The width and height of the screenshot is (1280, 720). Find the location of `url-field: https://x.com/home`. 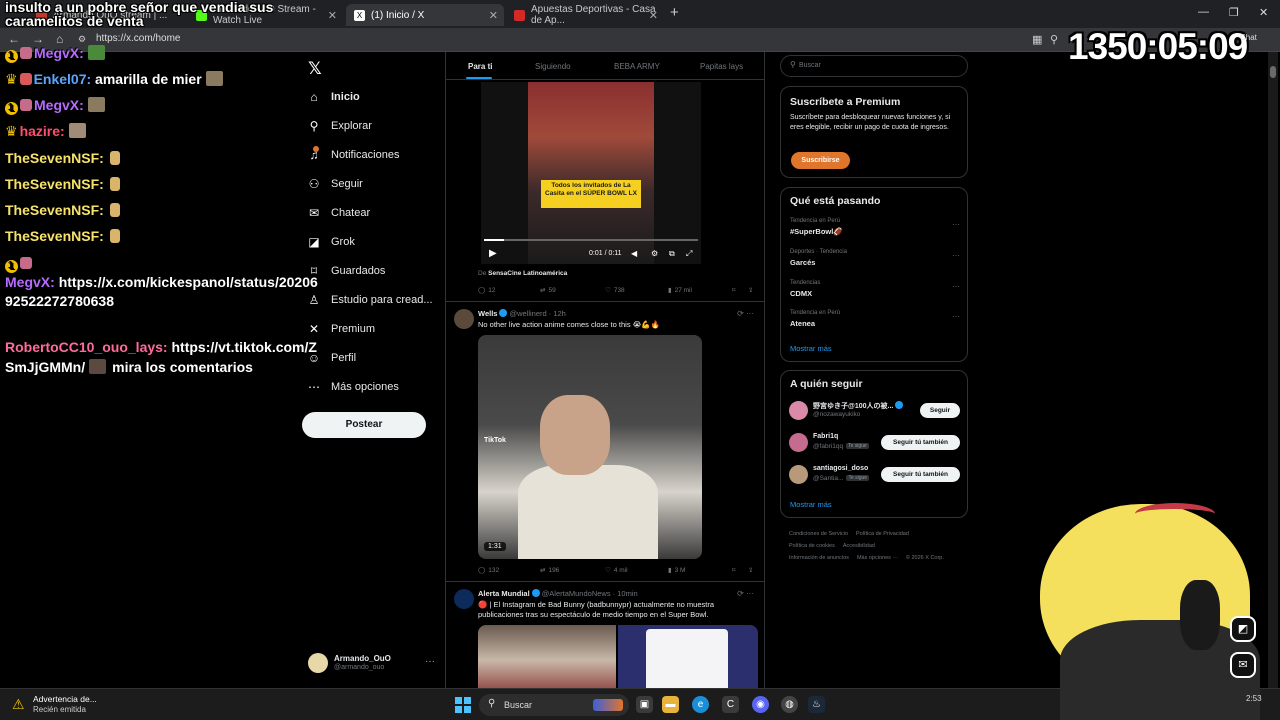

url-field: https://x.com/home is located at coordinates (138, 38).